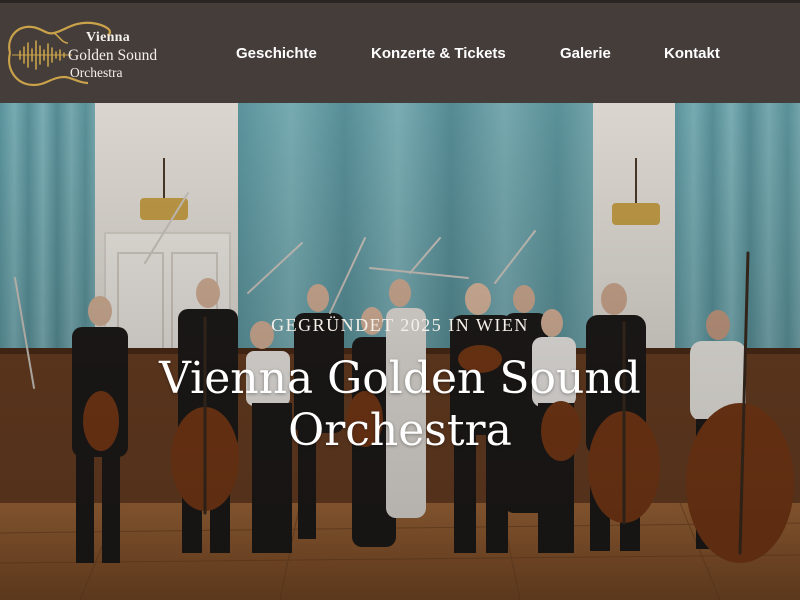  What do you see at coordinates (692, 53) in the screenshot?
I see `nav-link-kontakt: Kontakt` at bounding box center [692, 53].